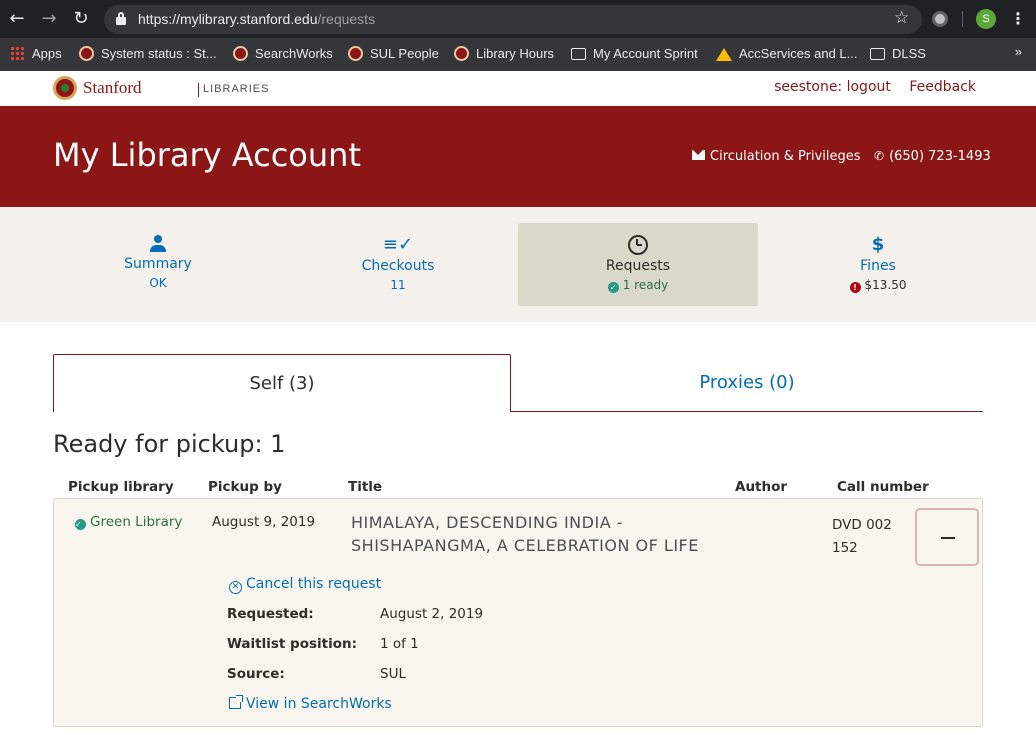  What do you see at coordinates (17, 19) in the screenshot?
I see `back-arrow-icon: ←` at bounding box center [17, 19].